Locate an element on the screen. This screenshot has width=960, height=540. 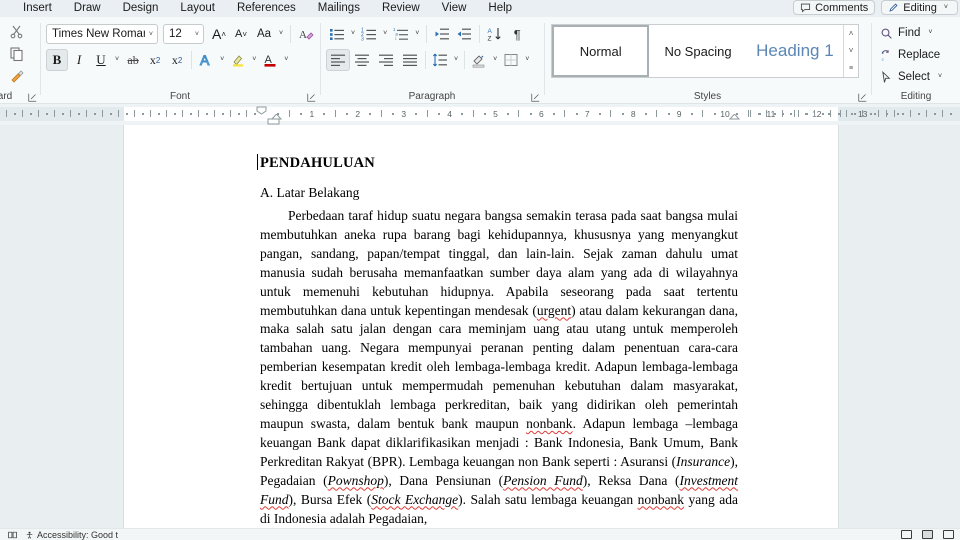
first-line-indent-marker is located at coordinates (261, 110).